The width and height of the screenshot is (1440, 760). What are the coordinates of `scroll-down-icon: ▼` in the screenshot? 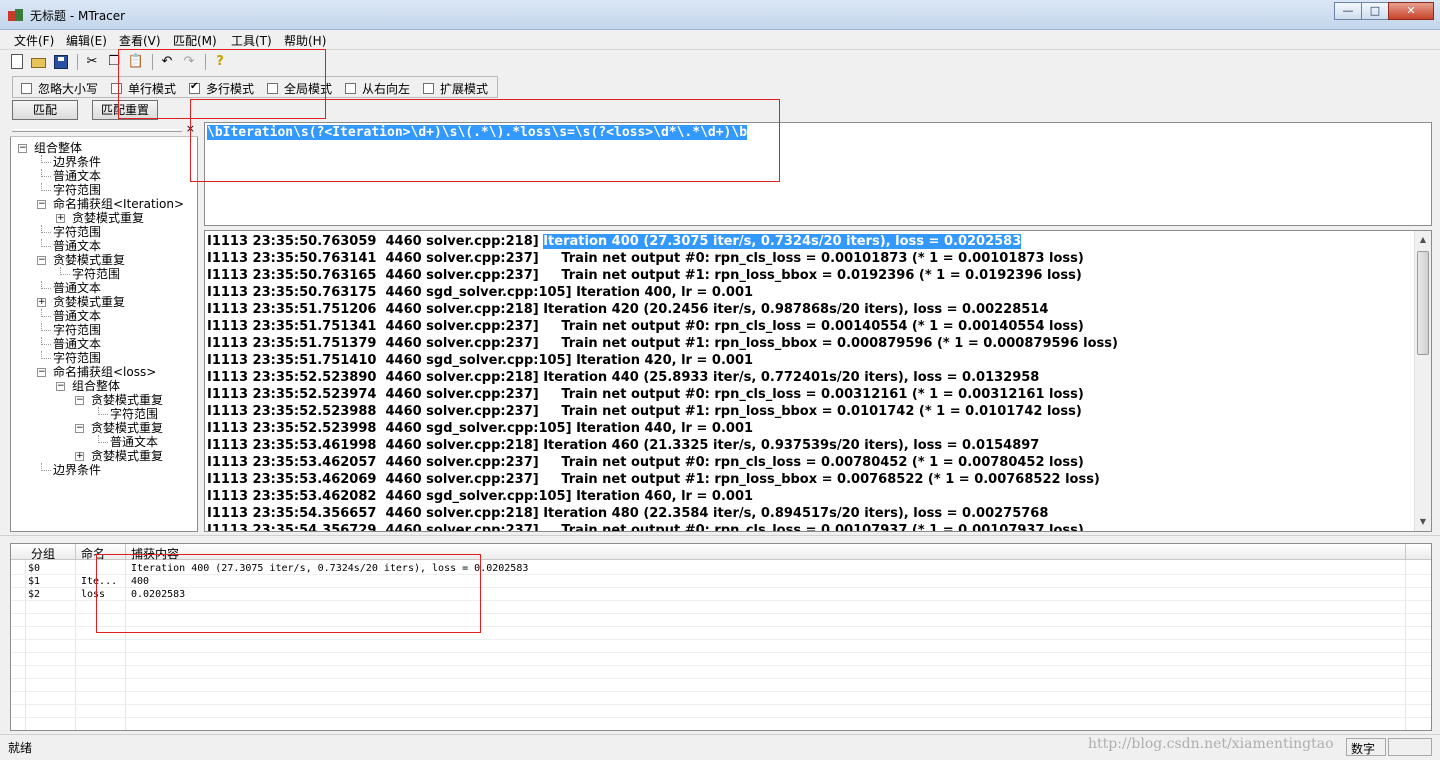 It's located at (1423, 522).